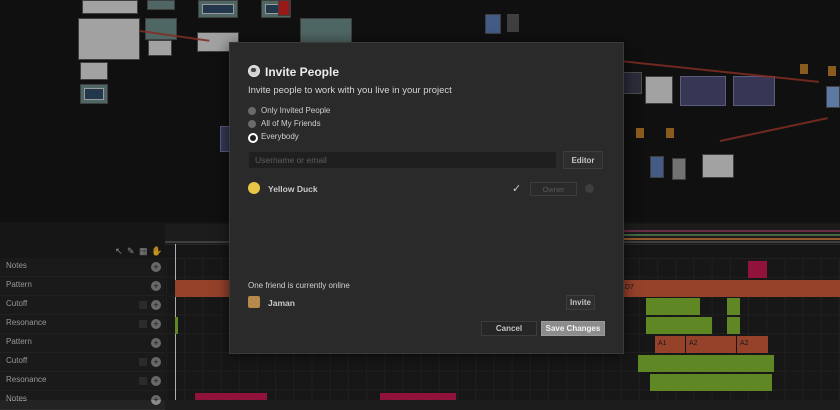 This screenshot has height=410, width=840. What do you see at coordinates (281, 303) in the screenshot?
I see `friend-name: Jaman` at bounding box center [281, 303].